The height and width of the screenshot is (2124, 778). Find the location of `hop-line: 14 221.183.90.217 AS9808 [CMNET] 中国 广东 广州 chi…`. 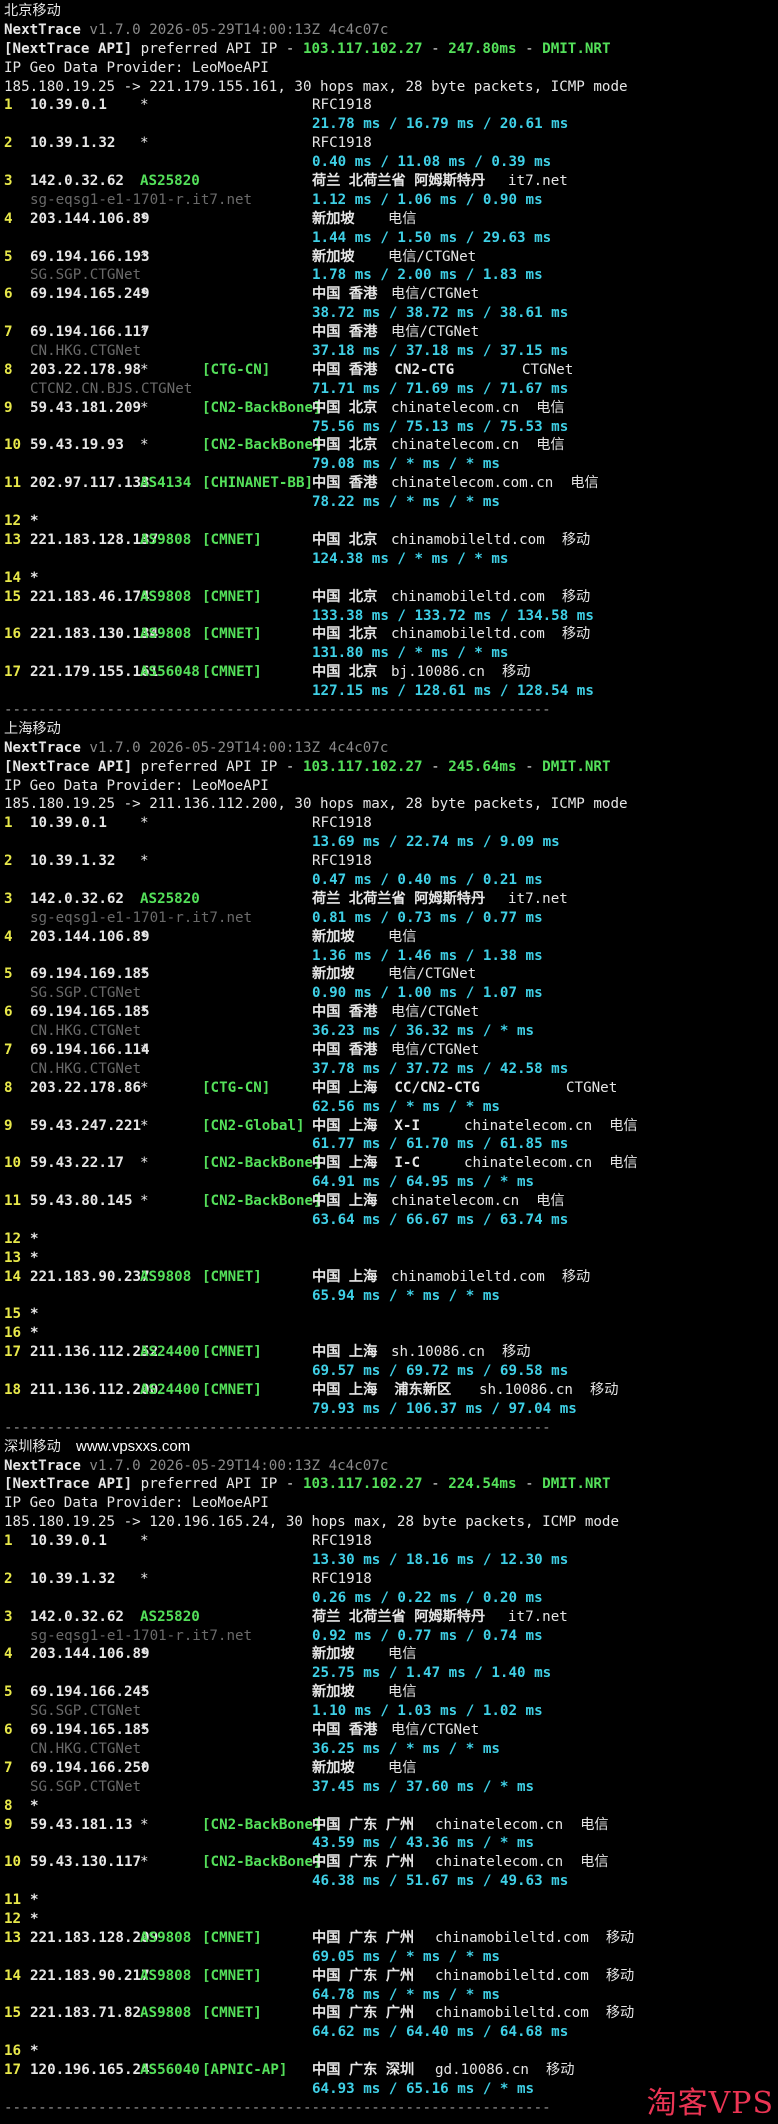

hop-line: 14 221.183.90.217 AS9808 [CMNET] 中国 广东 广州 chi… is located at coordinates (389, 1976).